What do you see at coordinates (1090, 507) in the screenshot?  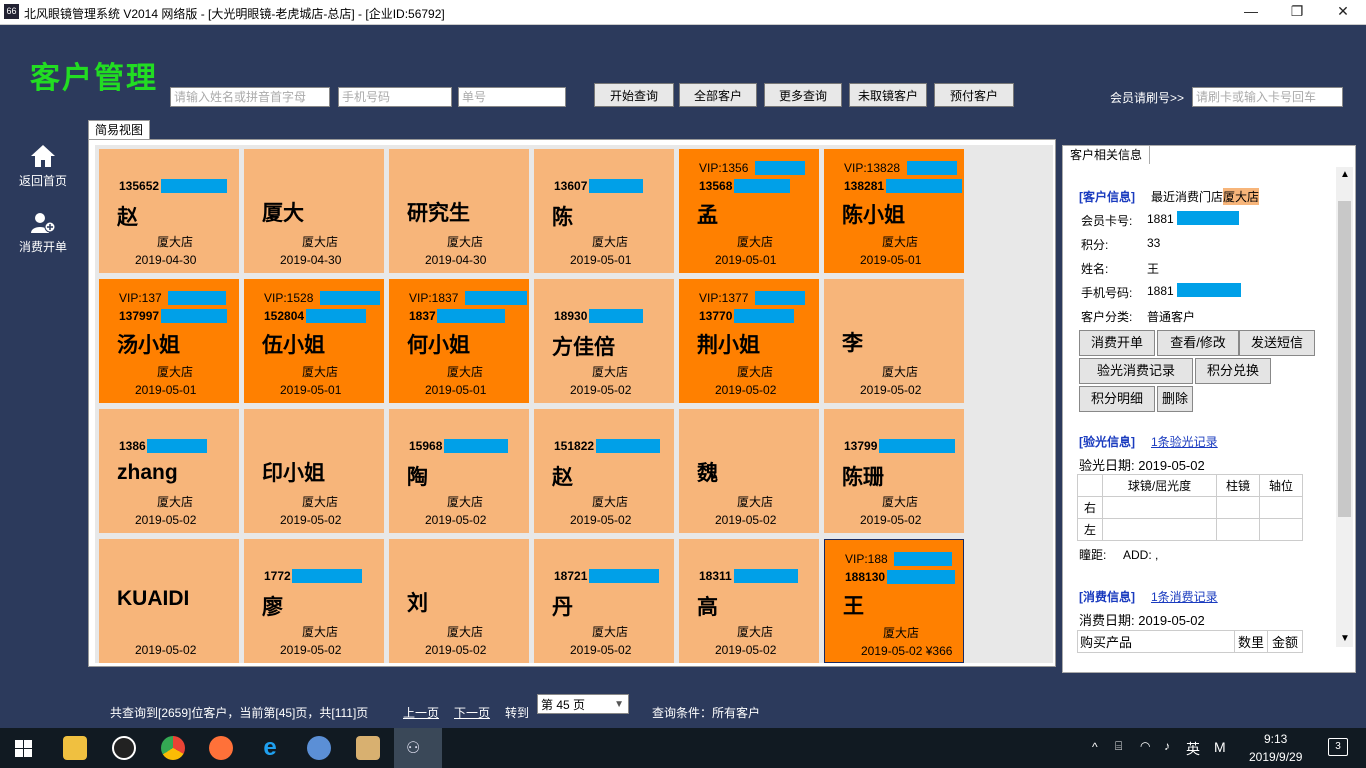 I see `row-label-right: 右` at bounding box center [1090, 507].